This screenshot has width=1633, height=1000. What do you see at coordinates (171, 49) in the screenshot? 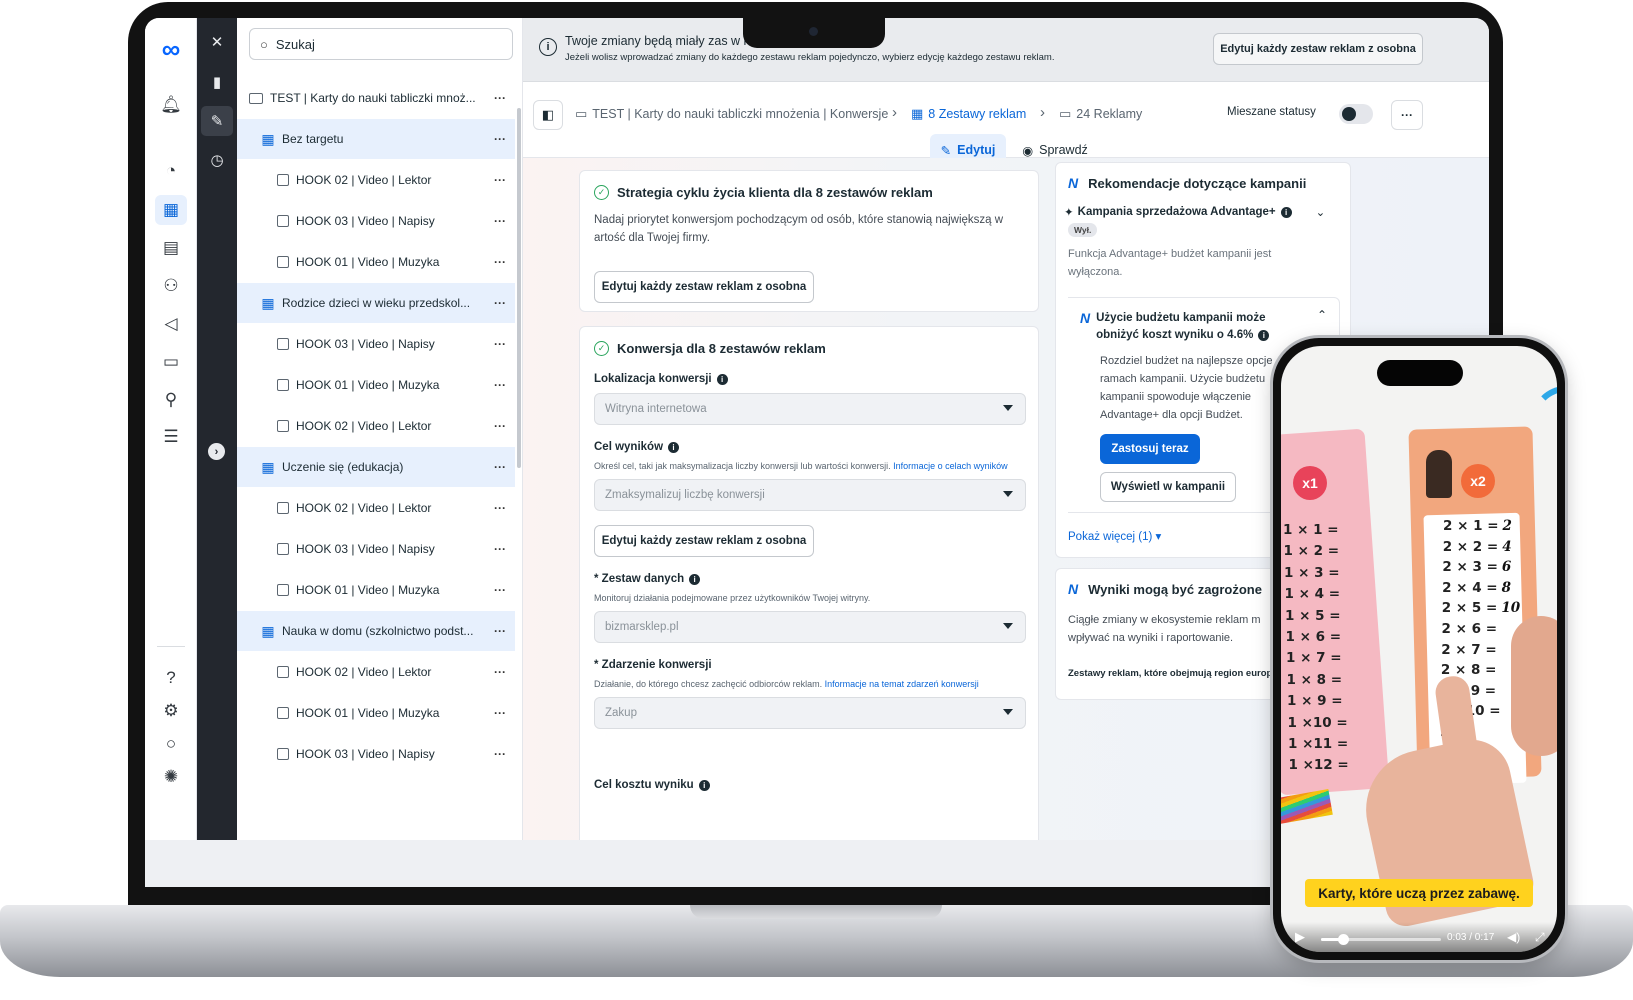
I see `meta-logo-icon: ∞` at bounding box center [171, 49].